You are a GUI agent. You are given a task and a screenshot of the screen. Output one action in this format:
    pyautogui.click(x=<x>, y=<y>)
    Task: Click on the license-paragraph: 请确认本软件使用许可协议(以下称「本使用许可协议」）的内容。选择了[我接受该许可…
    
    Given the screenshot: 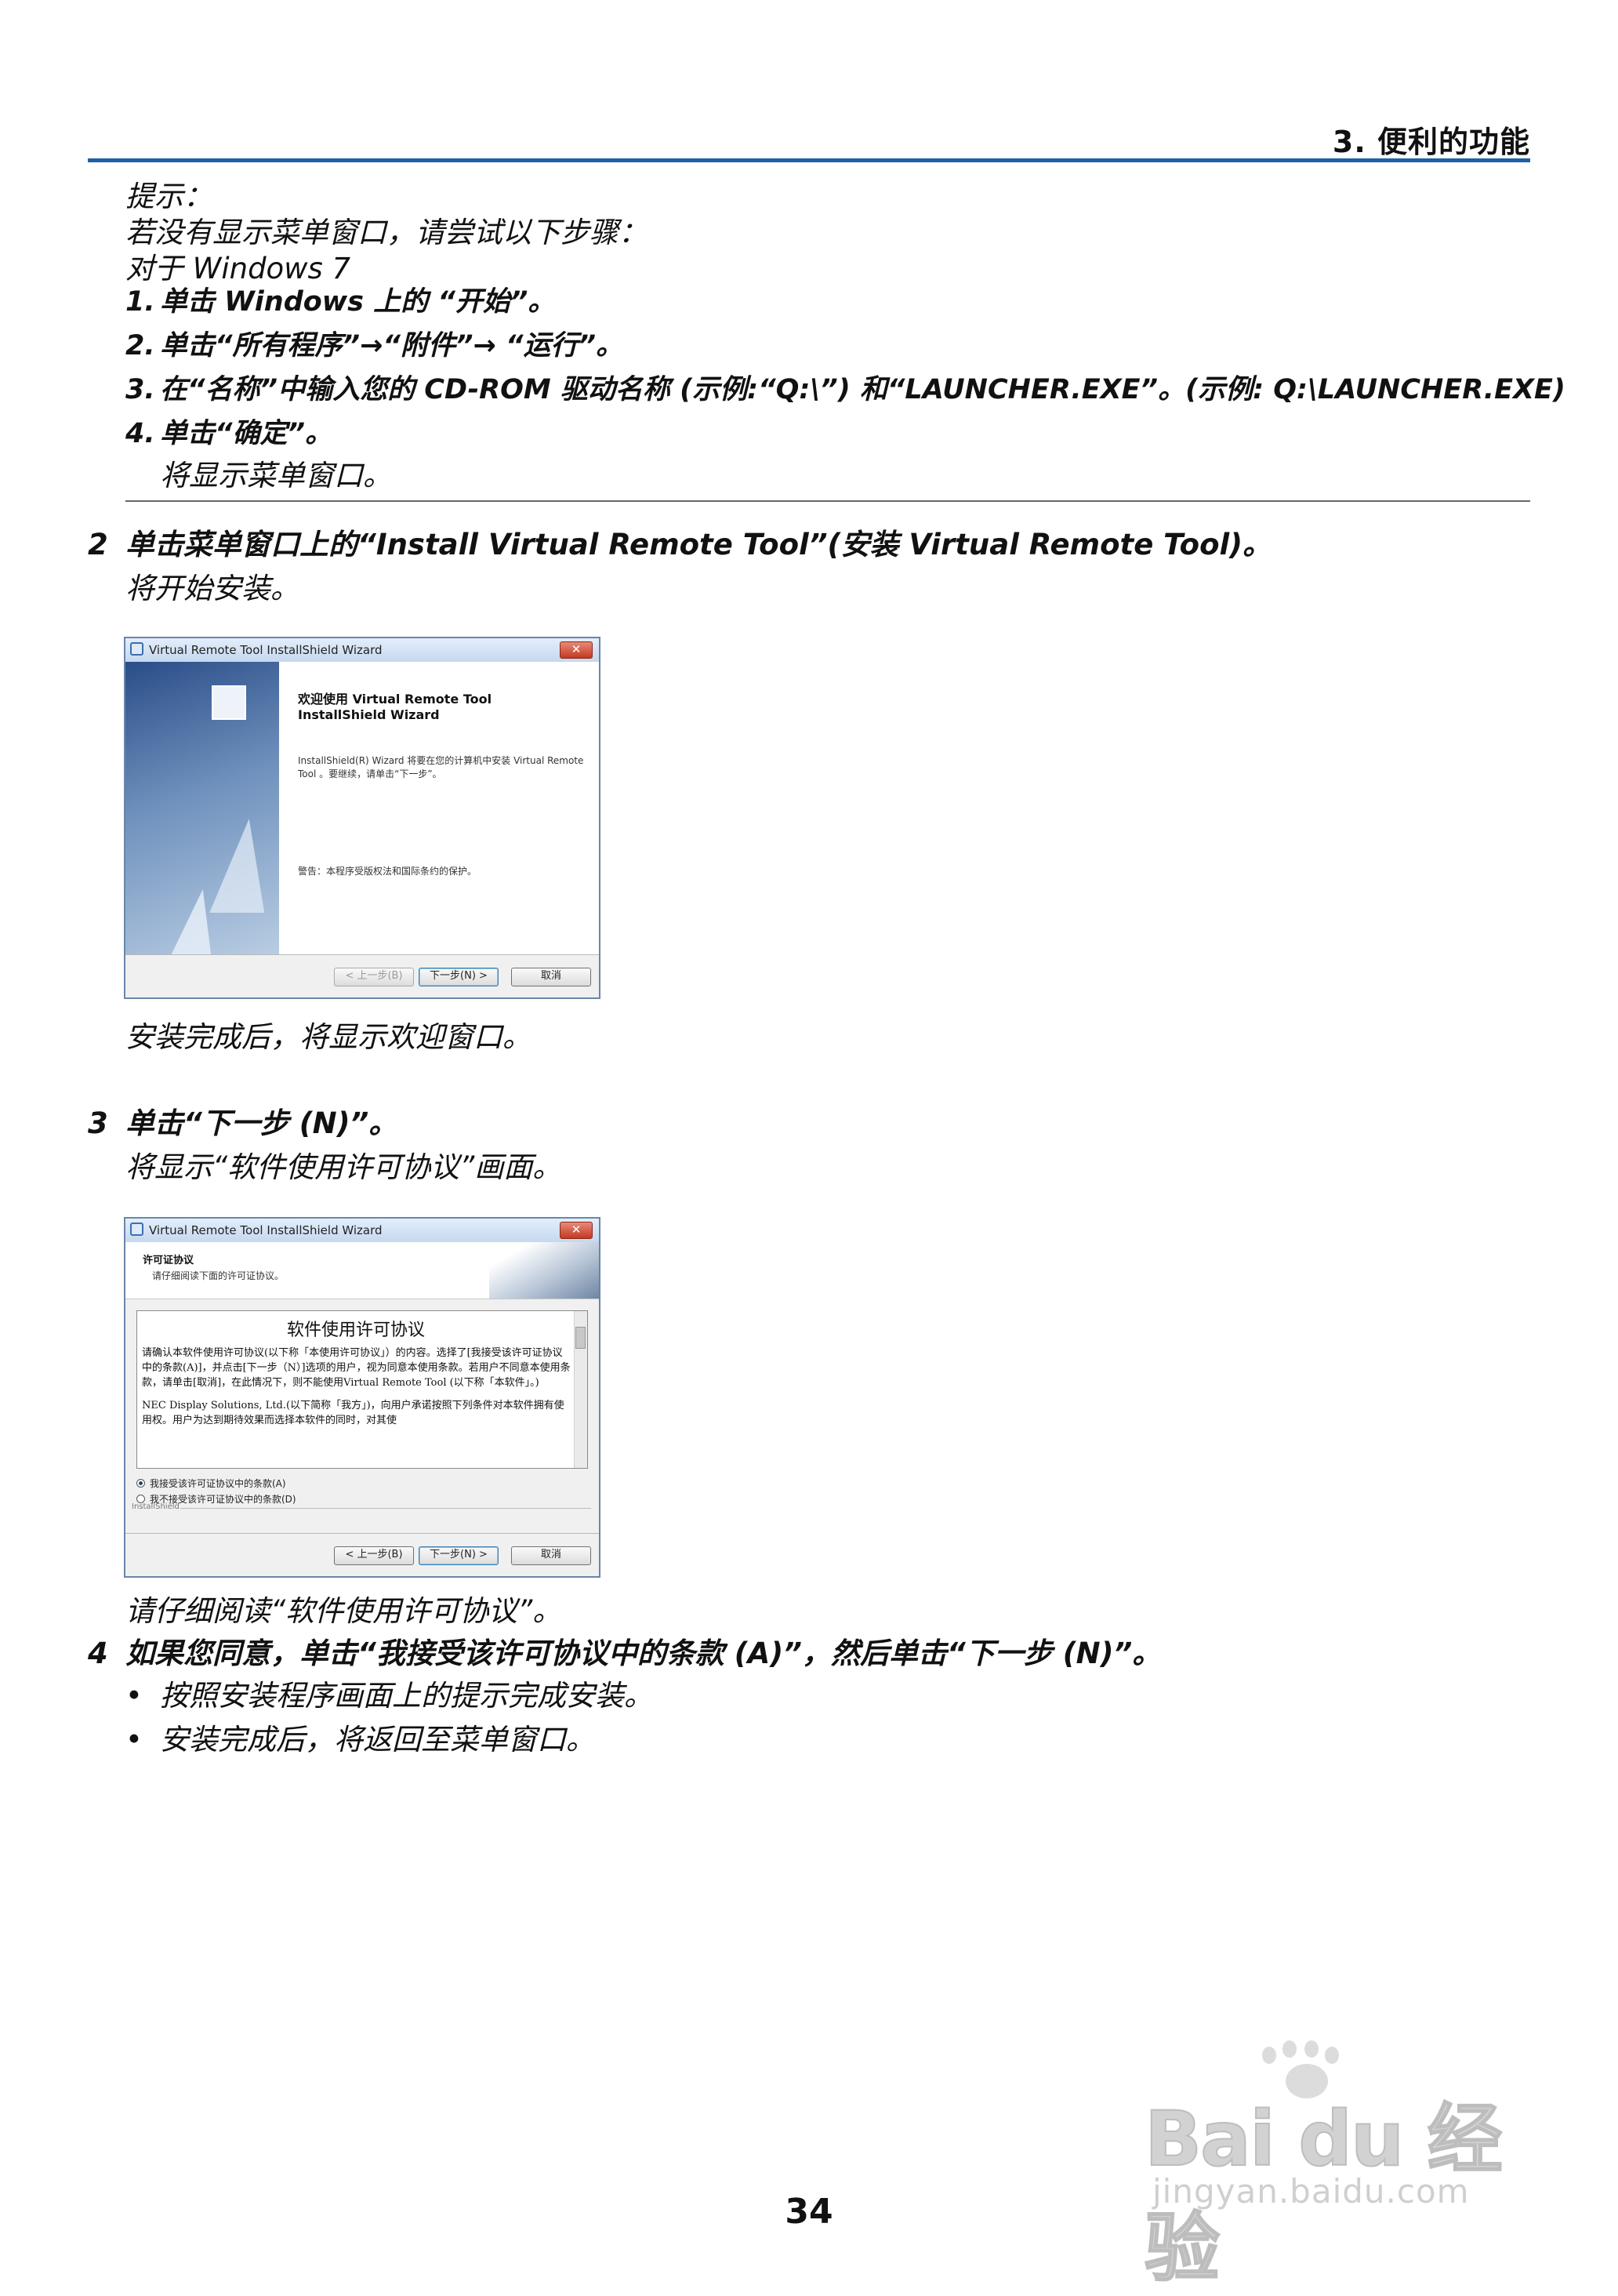 What is the action you would take?
    pyautogui.click(x=356, y=1368)
    